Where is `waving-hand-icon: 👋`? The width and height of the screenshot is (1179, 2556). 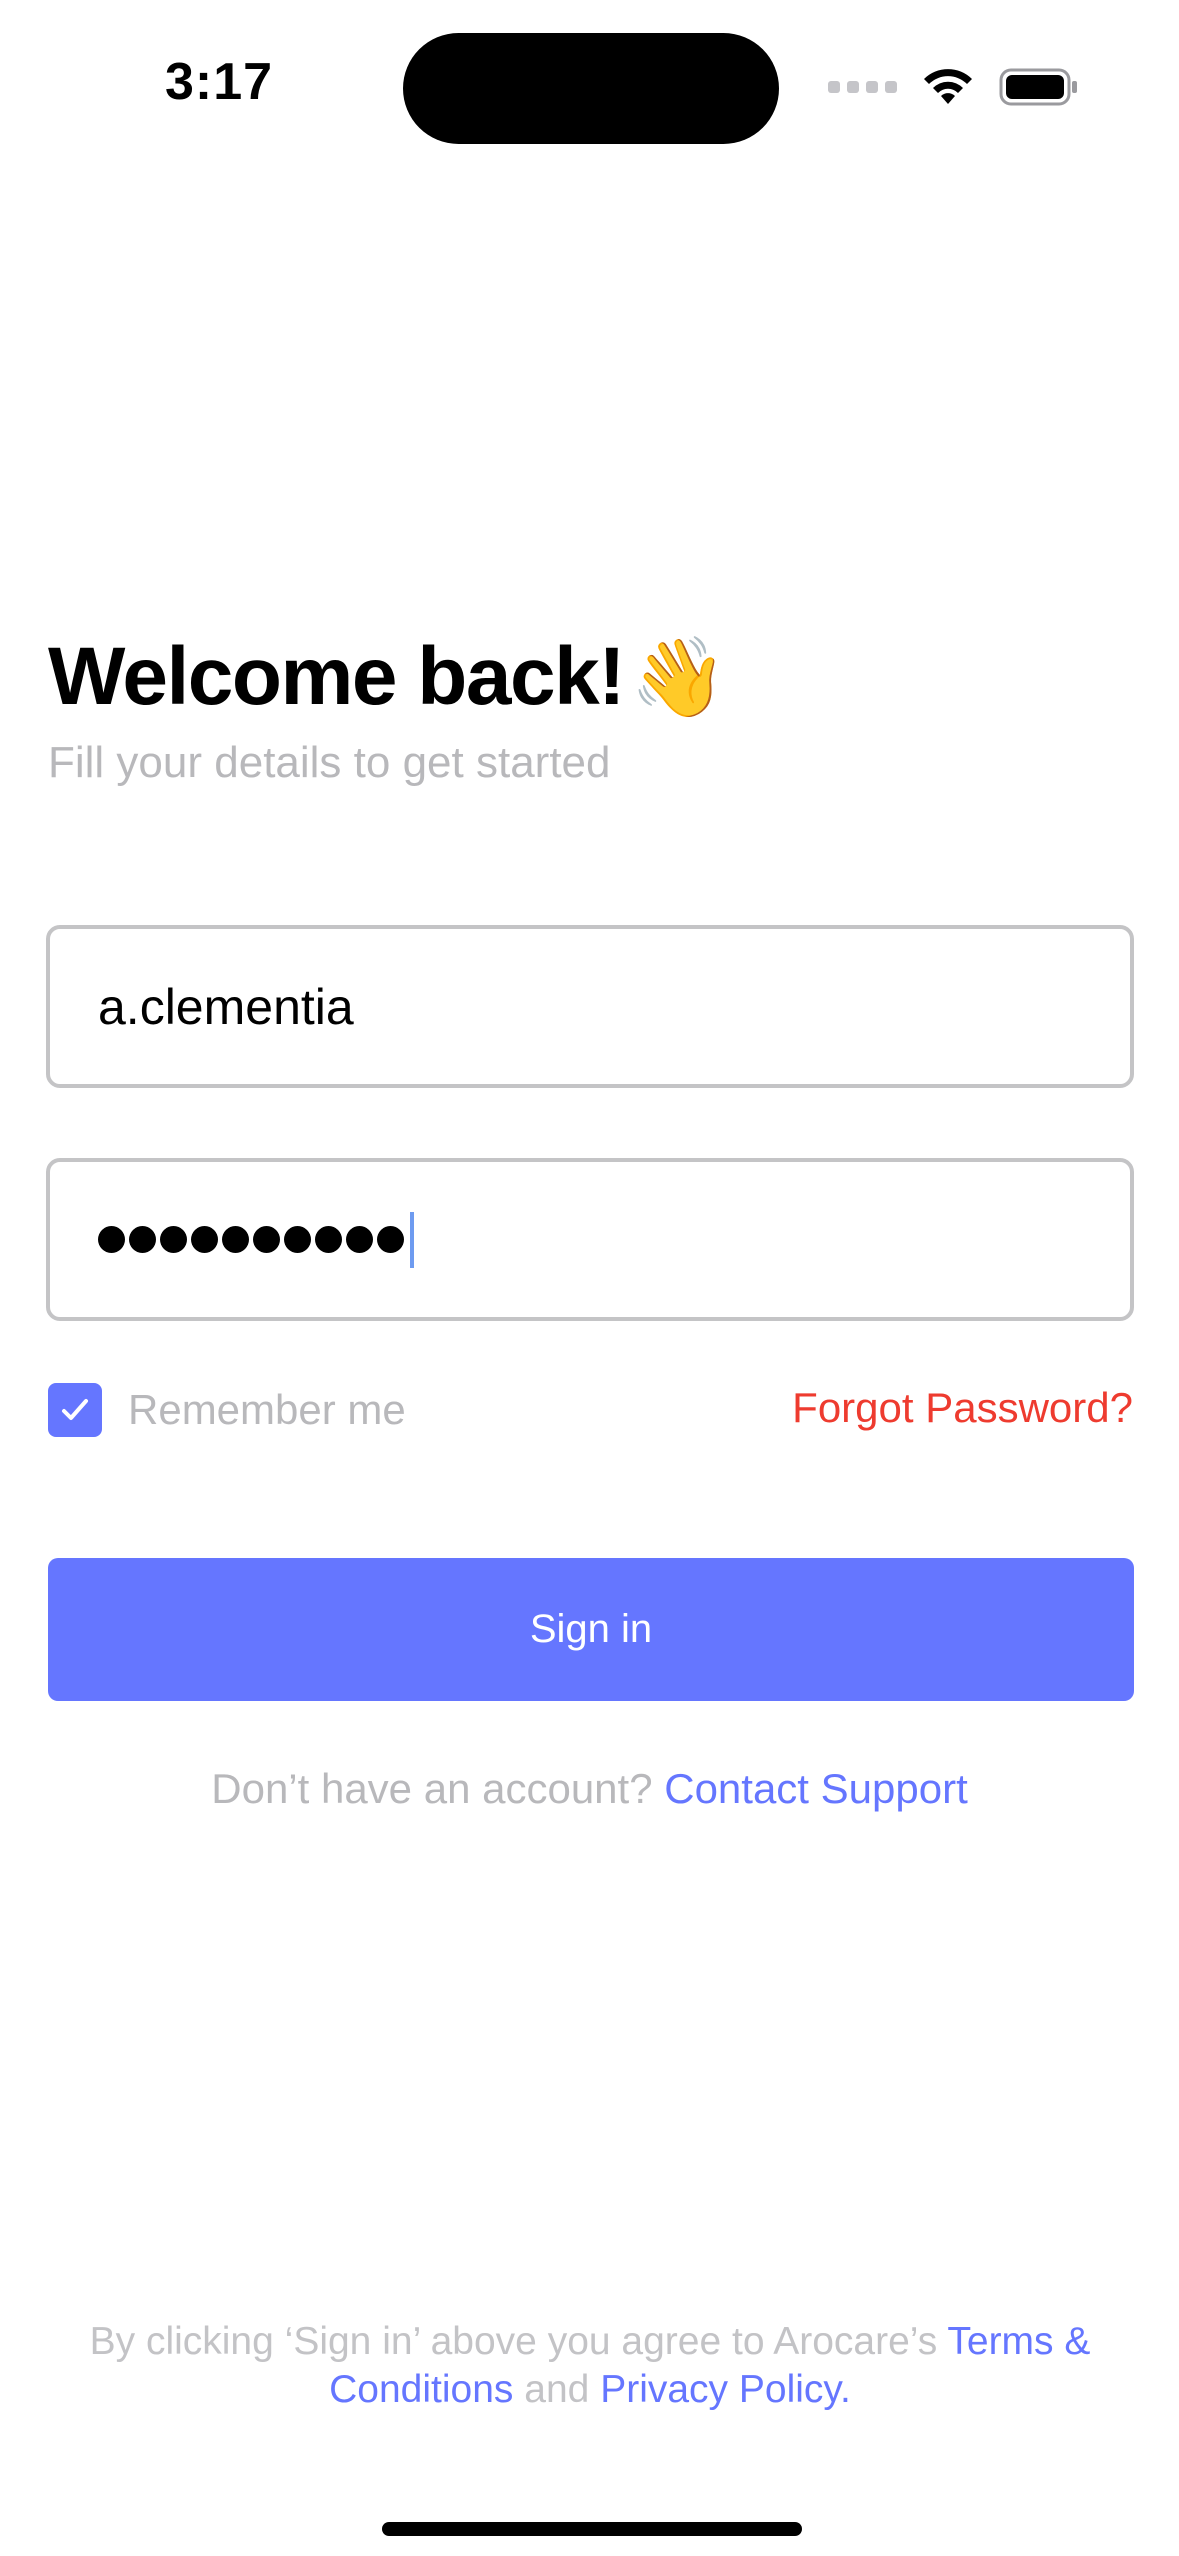 waving-hand-icon: 👋 is located at coordinates (679, 677).